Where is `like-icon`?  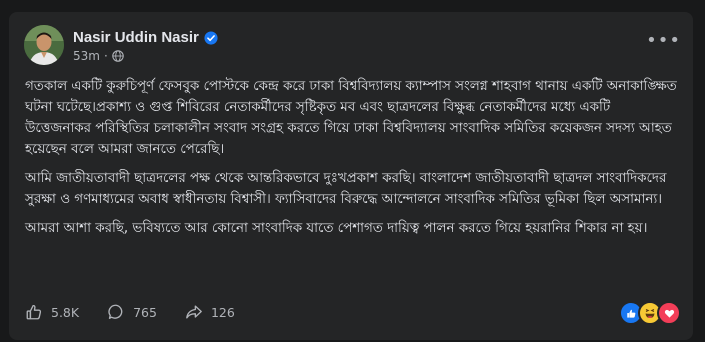 like-icon is located at coordinates (34, 312).